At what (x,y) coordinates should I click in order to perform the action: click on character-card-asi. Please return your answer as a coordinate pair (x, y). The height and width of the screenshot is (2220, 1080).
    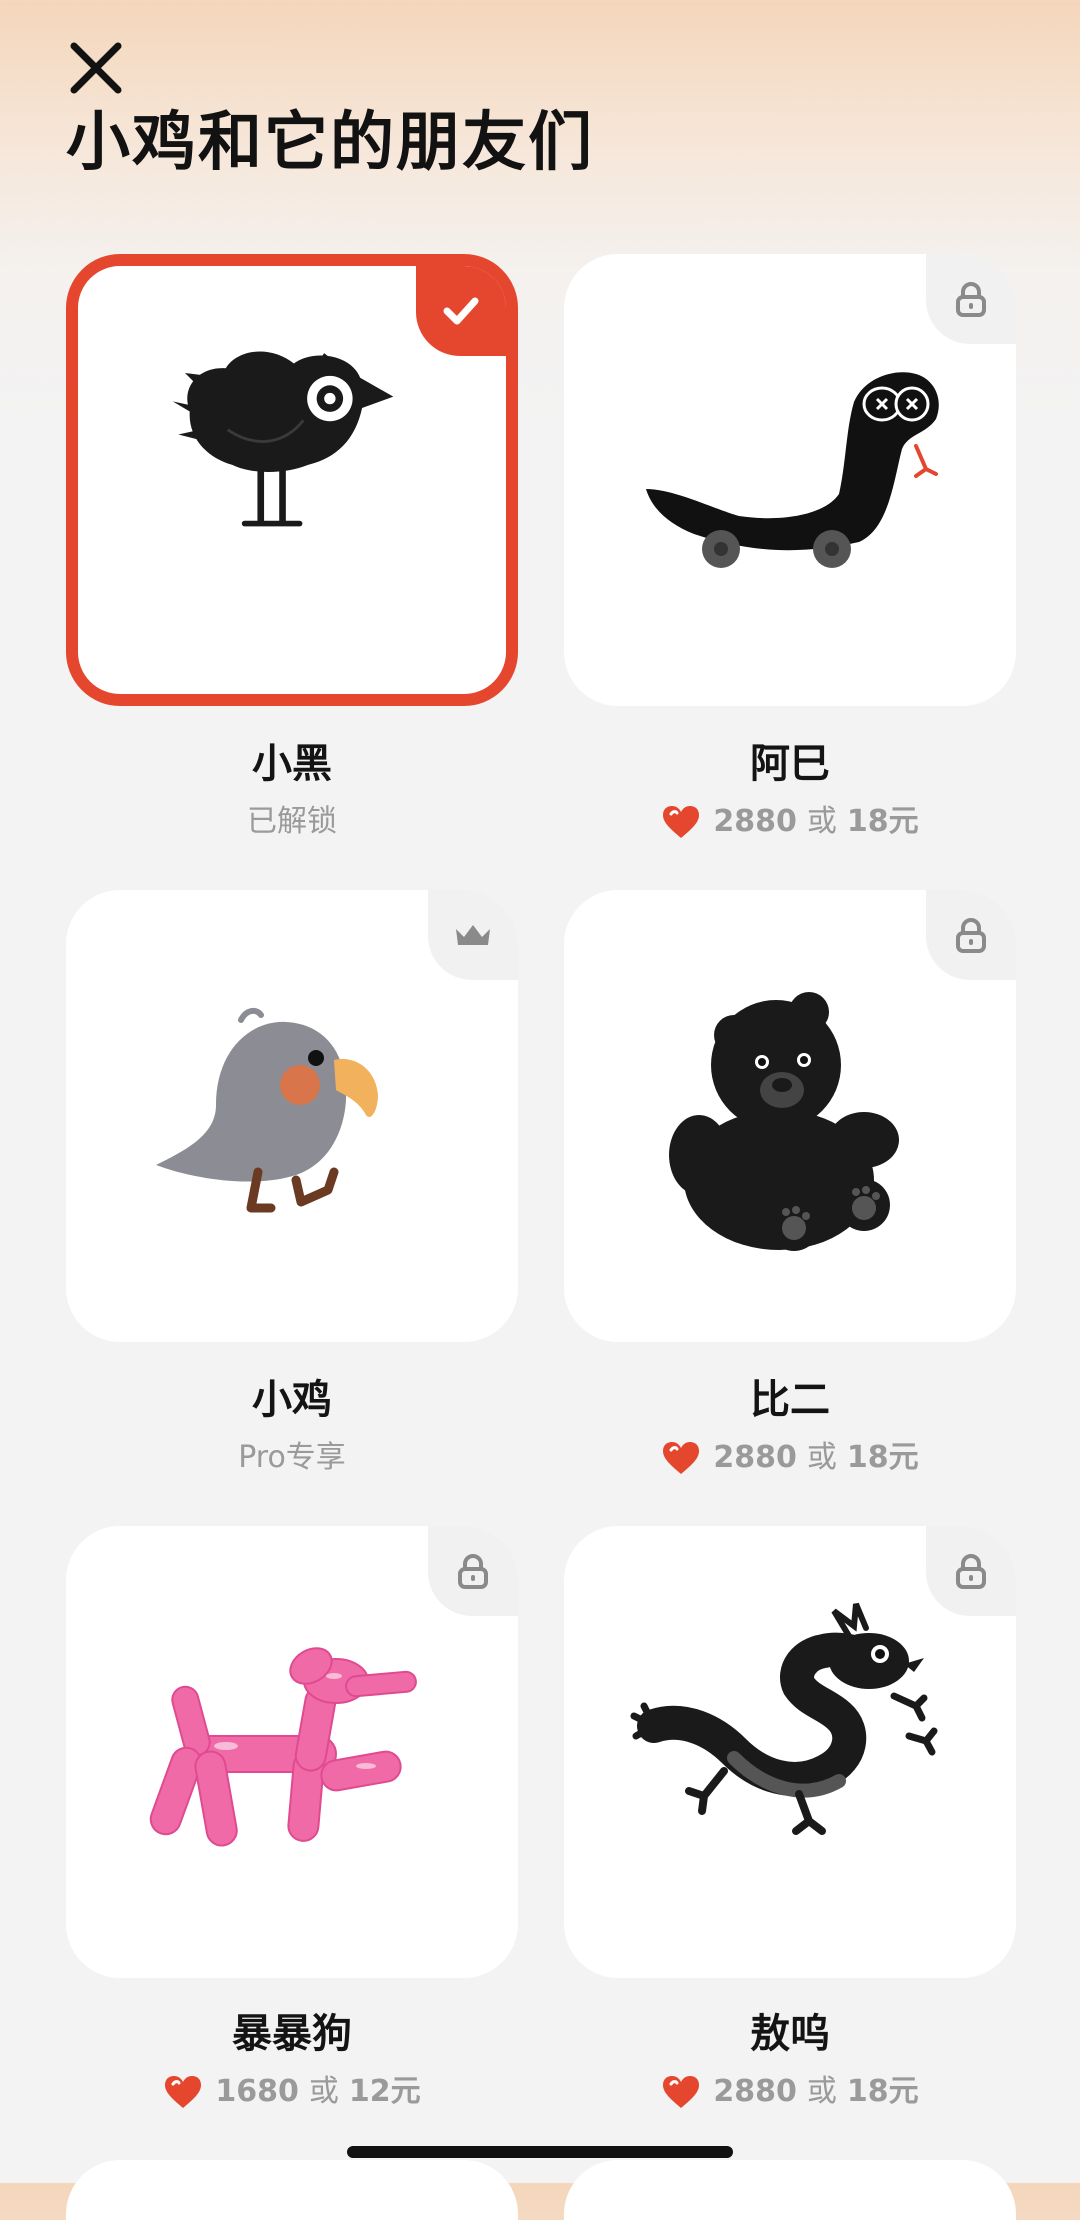
    Looking at the image, I should click on (790, 480).